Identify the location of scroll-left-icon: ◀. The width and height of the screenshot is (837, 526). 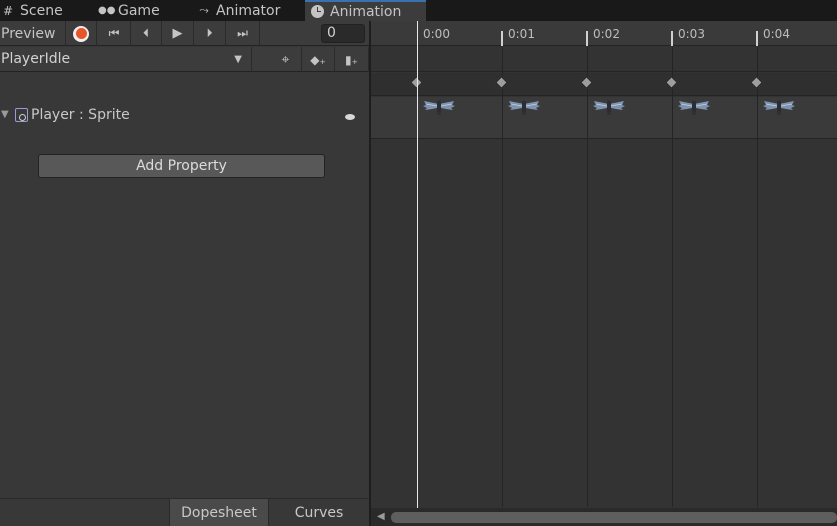
(381, 516).